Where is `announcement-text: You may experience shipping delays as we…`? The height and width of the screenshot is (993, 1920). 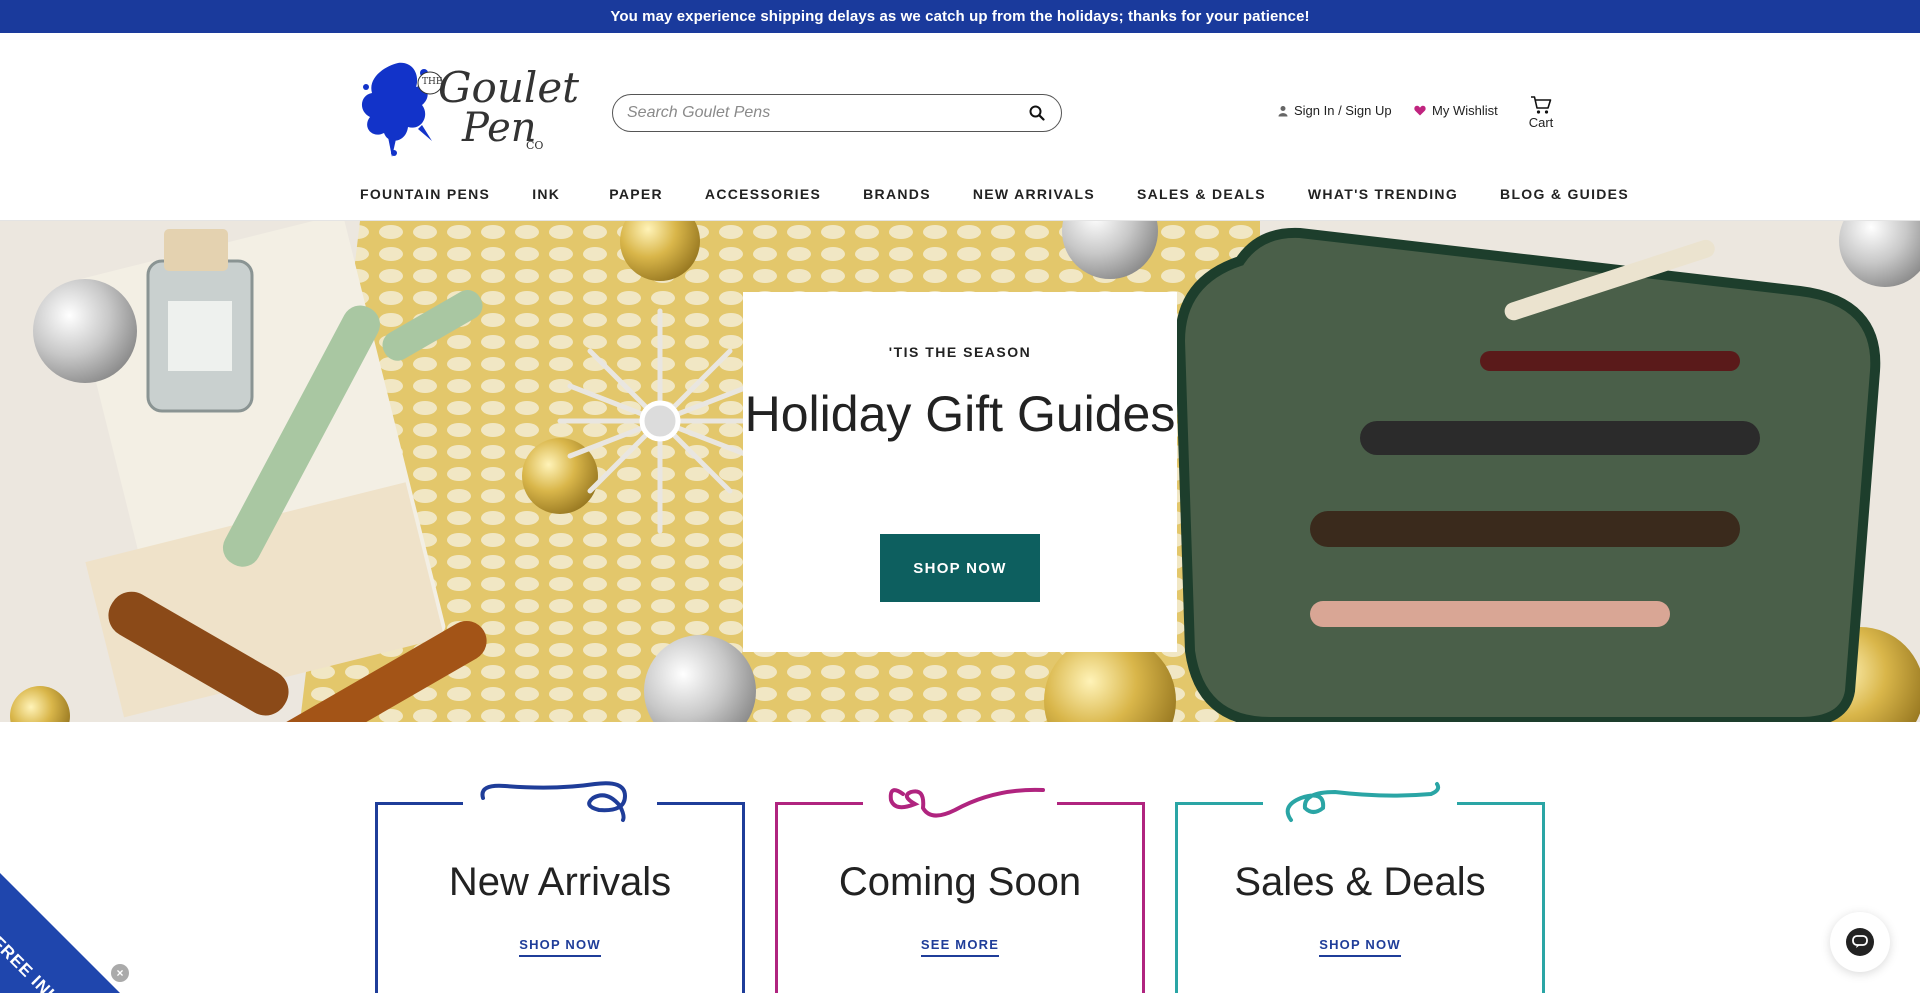
announcement-text: You may experience shipping delays as we… is located at coordinates (960, 16).